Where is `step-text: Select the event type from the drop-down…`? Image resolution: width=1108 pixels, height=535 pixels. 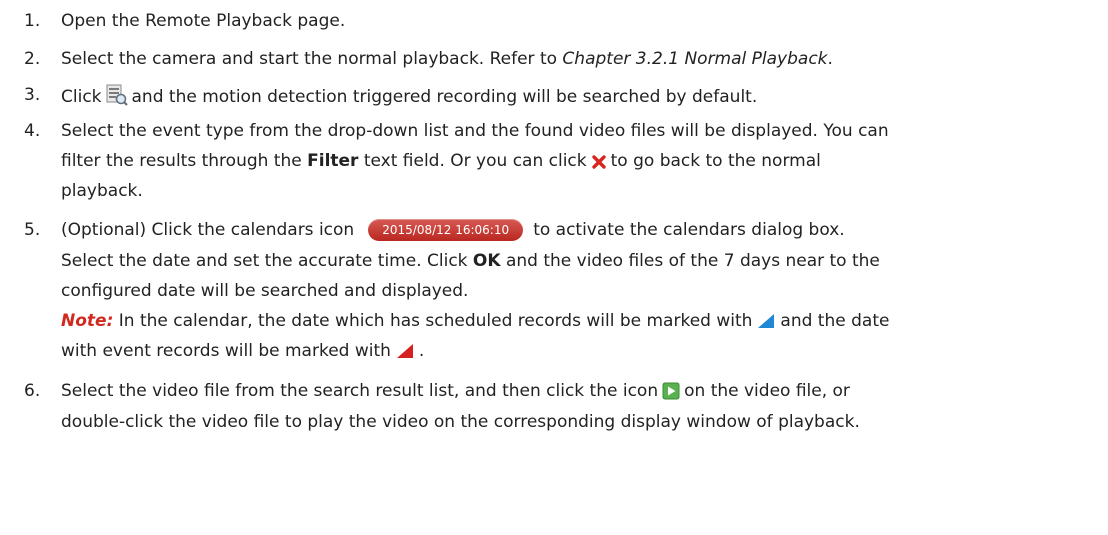 step-text: Select the event type from the drop-down… is located at coordinates (475, 131).